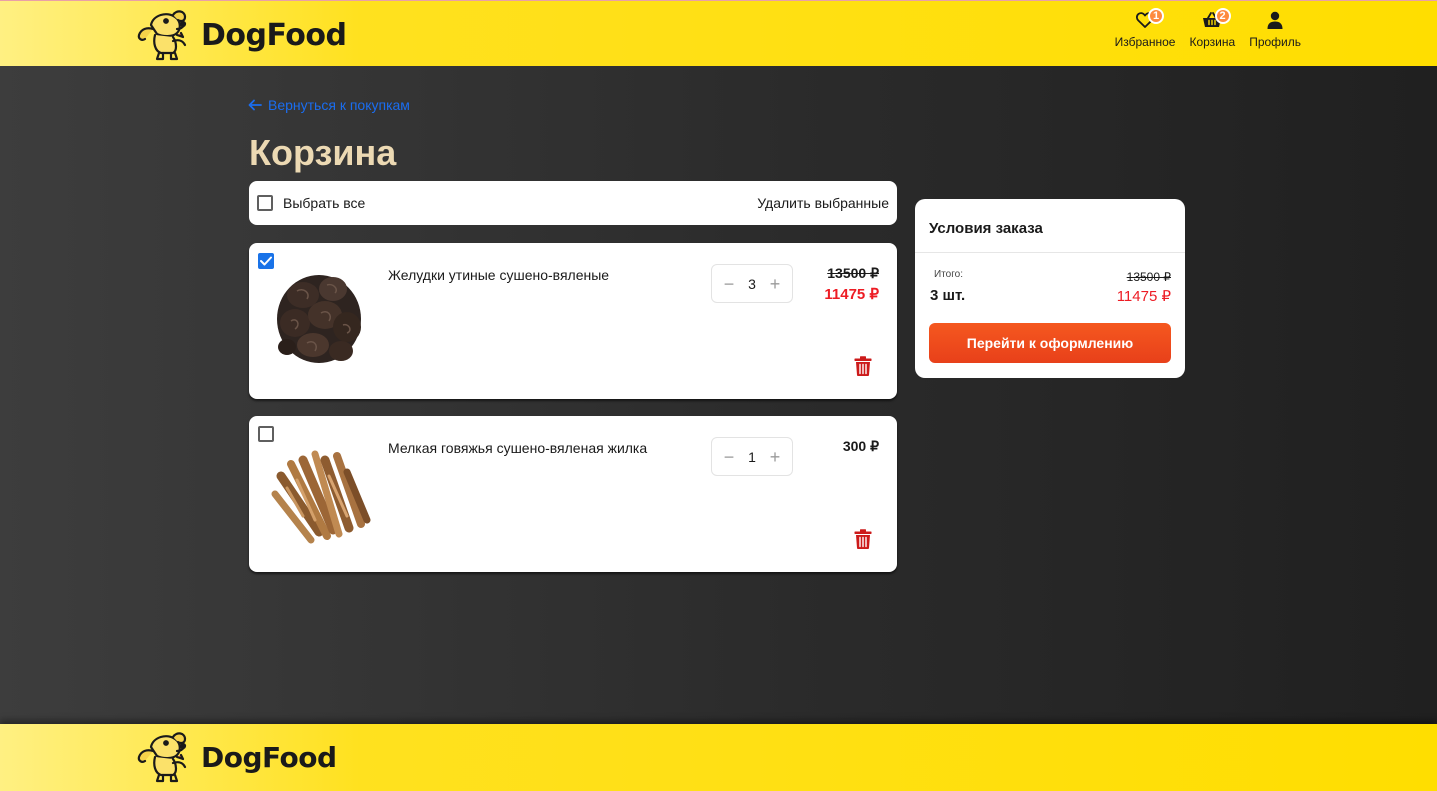 This screenshot has height=791, width=1437. Describe the element at coordinates (851, 284) in the screenshot. I see `item-prices: 13500 ₽ 11475 ₽` at that location.